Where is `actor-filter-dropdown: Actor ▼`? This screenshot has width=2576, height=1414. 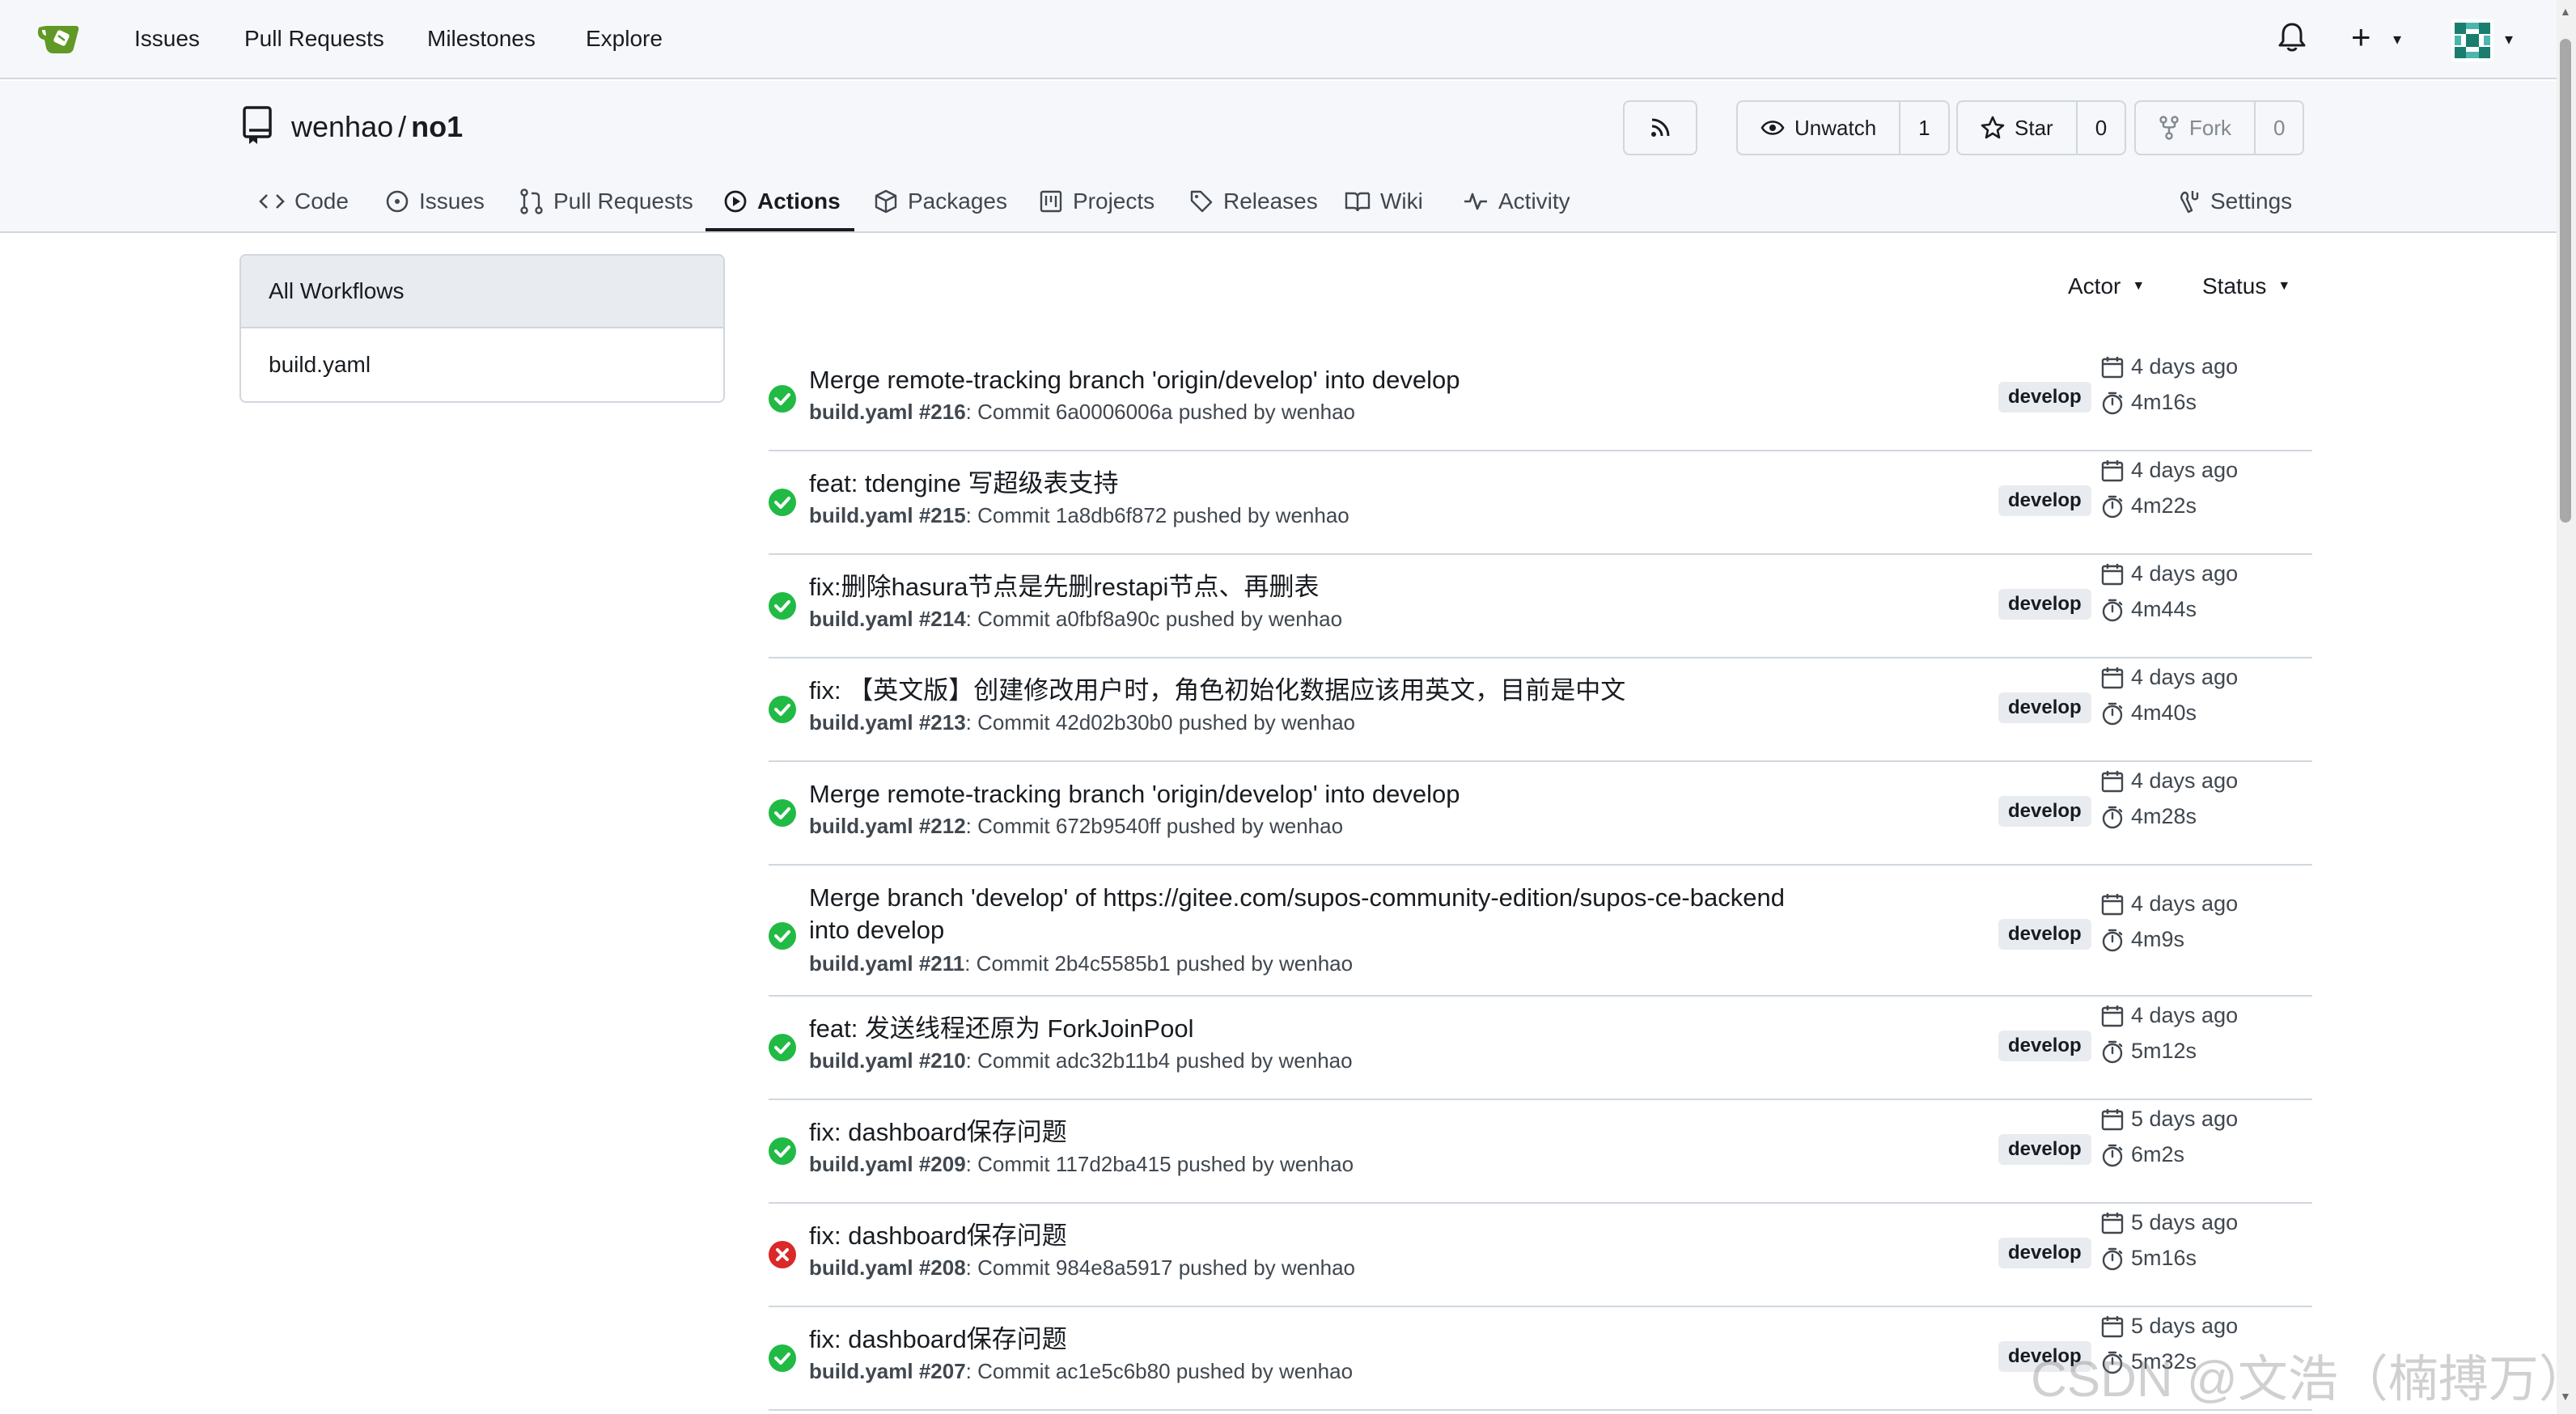
actor-filter-dropdown: Actor ▼ is located at coordinates (2106, 286).